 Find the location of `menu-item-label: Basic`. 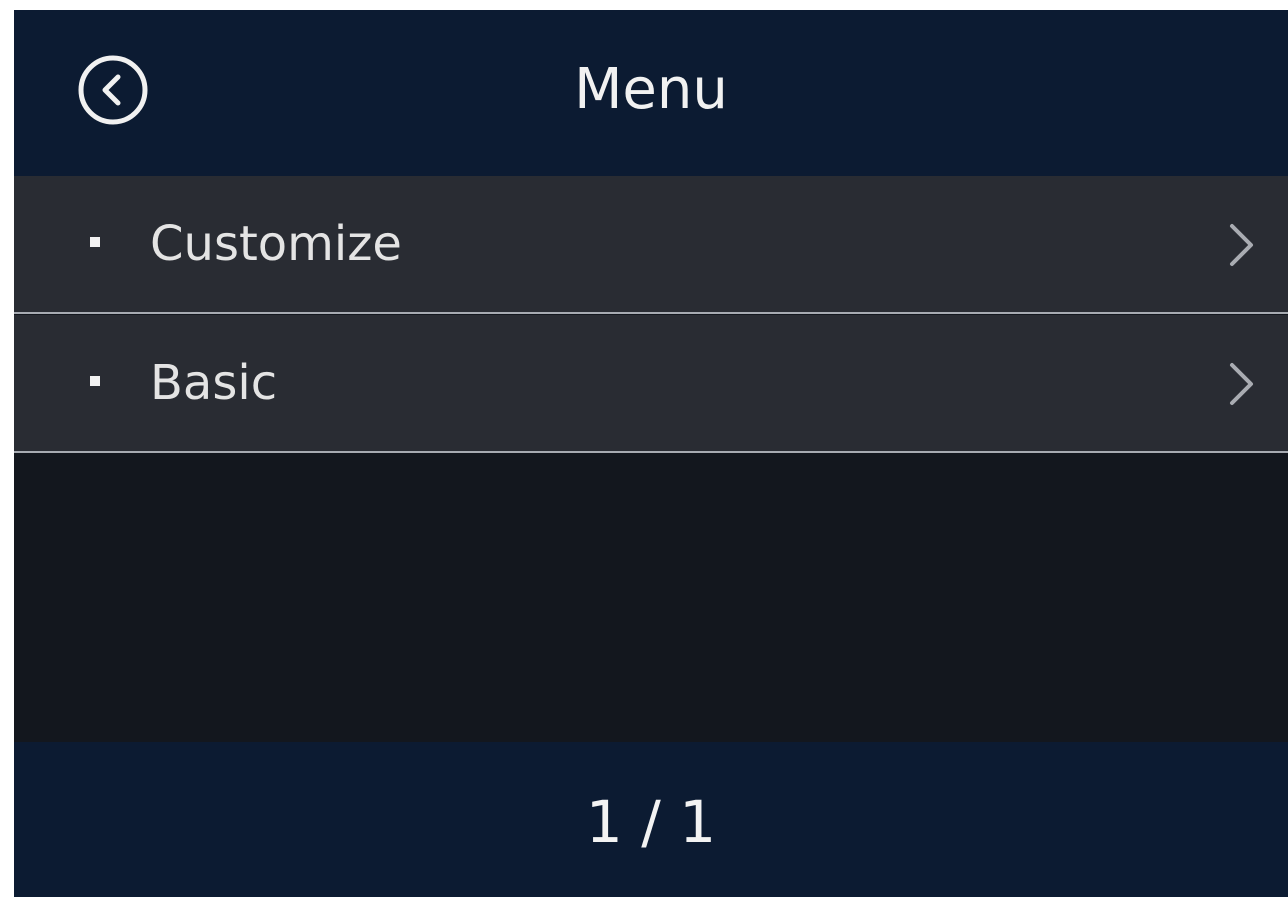

menu-item-label: Basic is located at coordinates (214, 383).